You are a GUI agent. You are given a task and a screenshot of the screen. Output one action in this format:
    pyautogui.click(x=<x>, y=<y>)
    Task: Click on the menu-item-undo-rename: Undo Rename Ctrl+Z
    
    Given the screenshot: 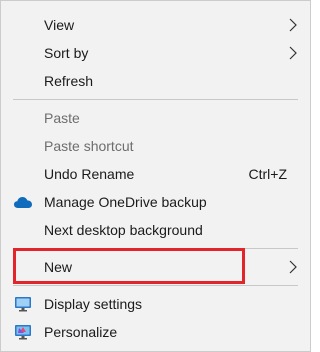 What is the action you would take?
    pyautogui.click(x=155, y=174)
    